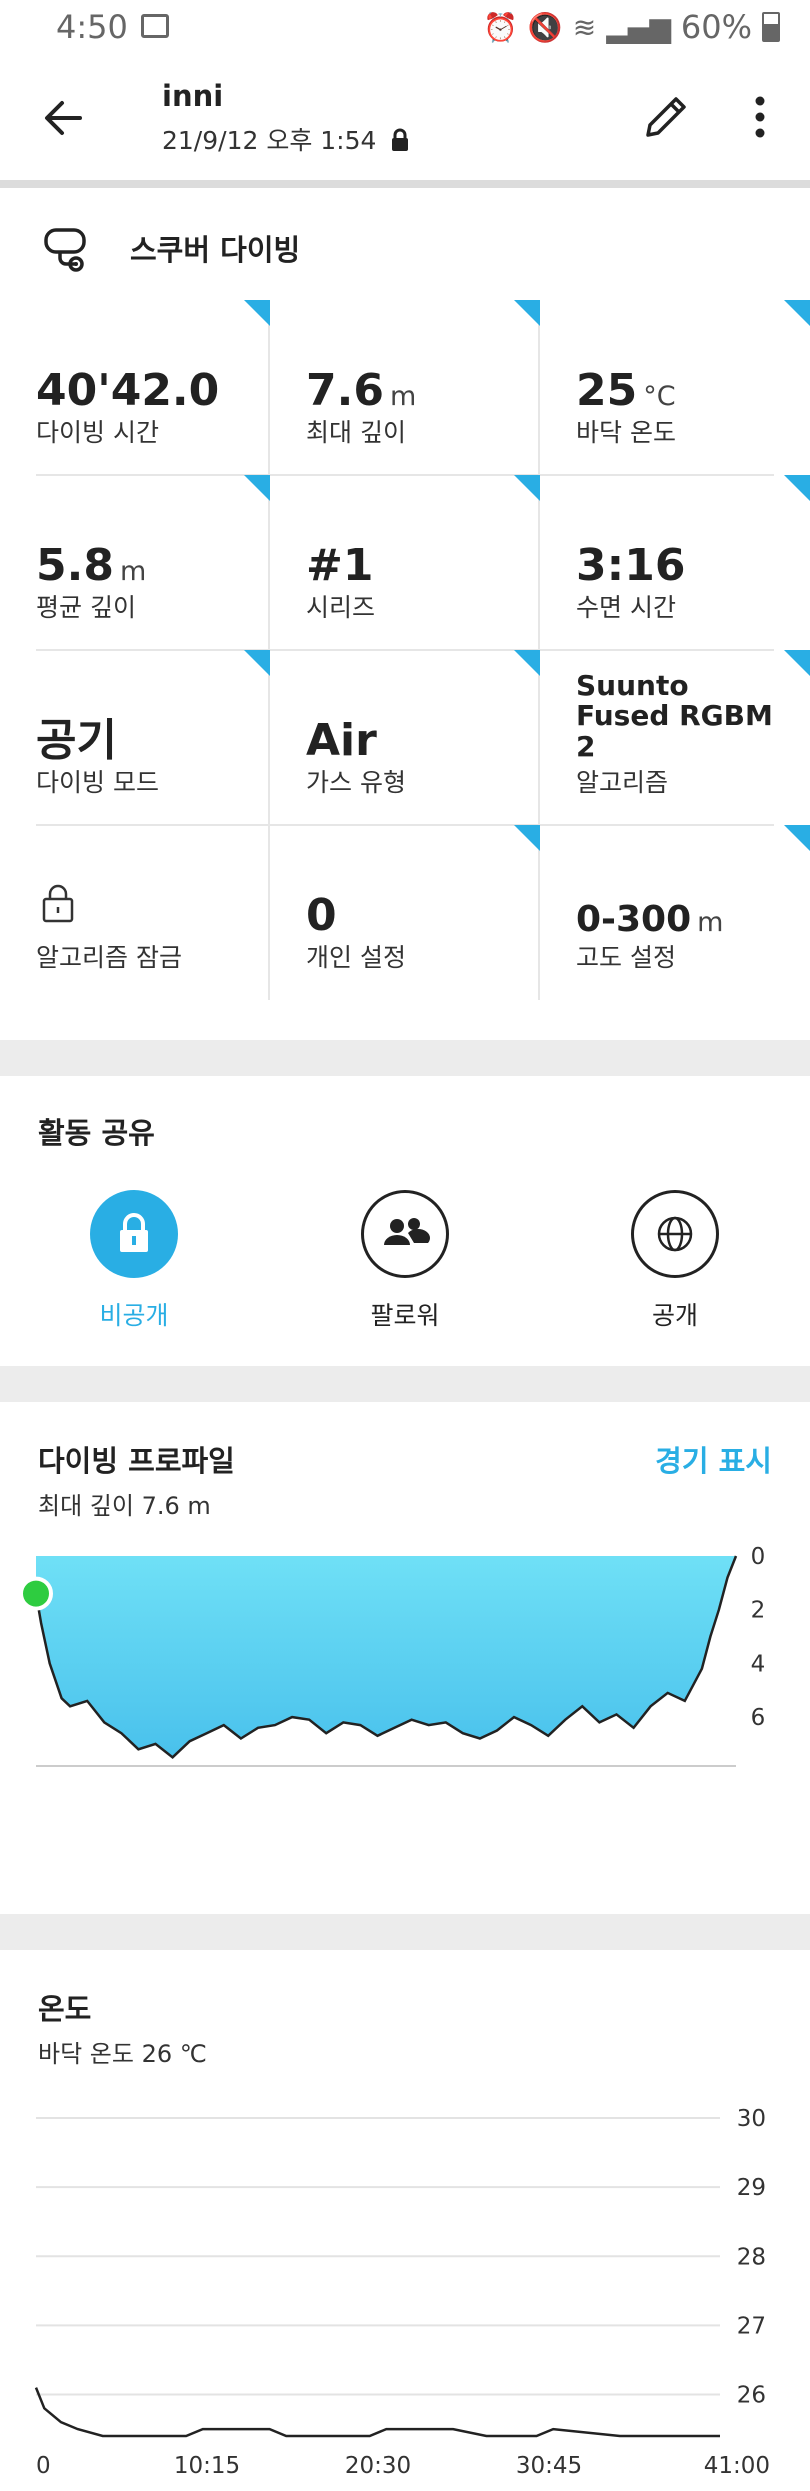 Image resolution: width=810 pixels, height=2491 pixels. Describe the element at coordinates (345, 390) in the screenshot. I see `stat-value: 7.6` at that location.